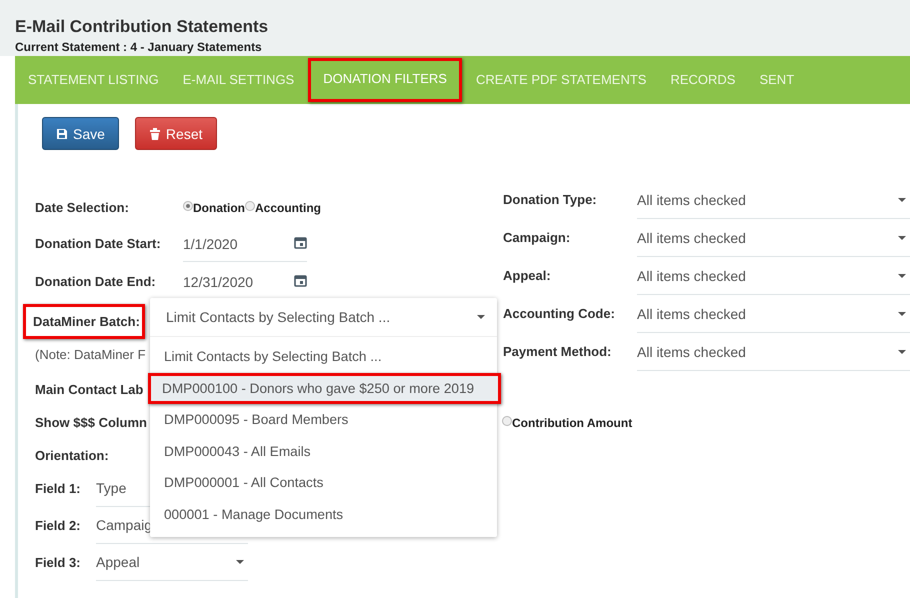  Describe the element at coordinates (175, 133) in the screenshot. I see `reset-button: Reset` at that location.